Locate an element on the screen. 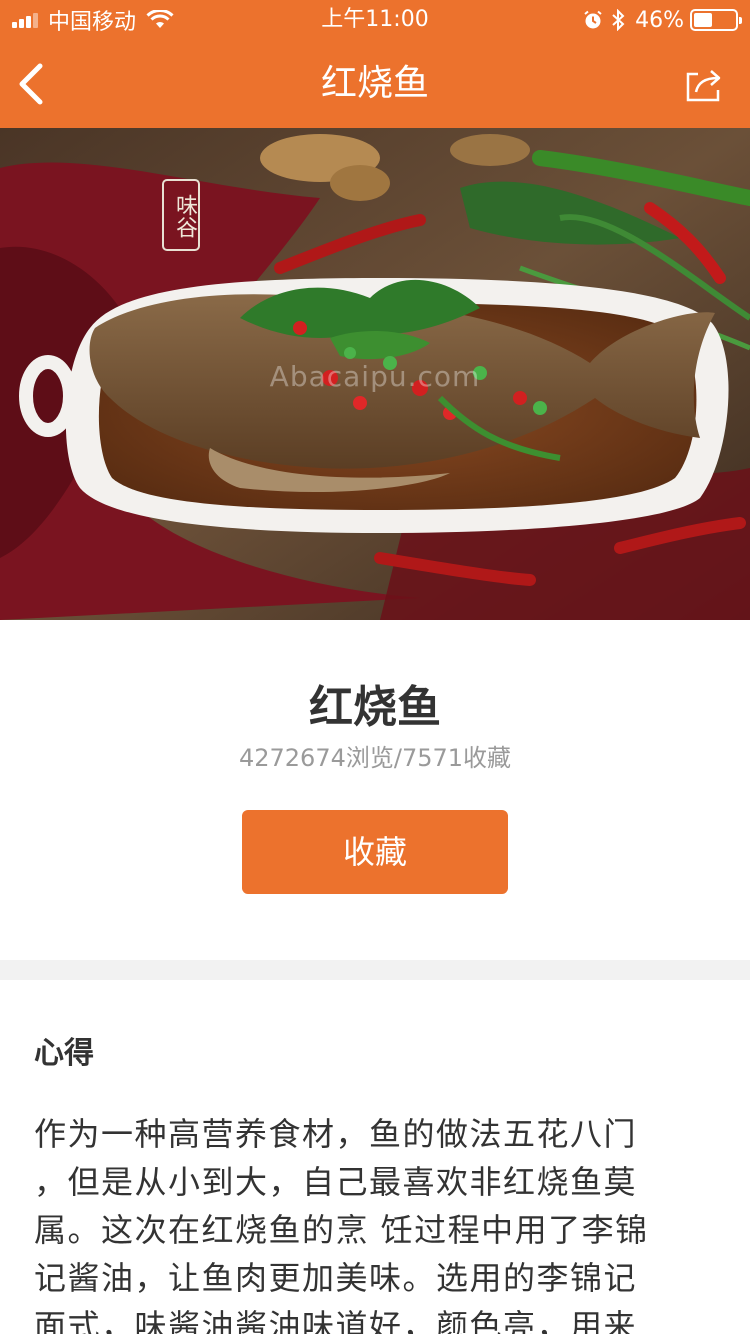 This screenshot has height=1334, width=750. section-divider is located at coordinates (375, 970).